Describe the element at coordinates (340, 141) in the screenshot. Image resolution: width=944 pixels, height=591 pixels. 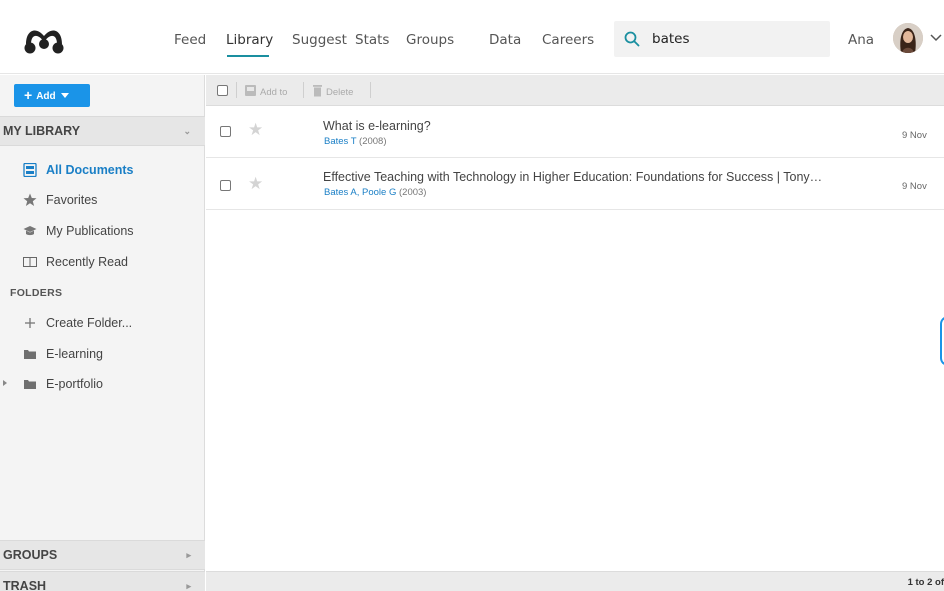
I see `document-authors: Bates T` at that location.